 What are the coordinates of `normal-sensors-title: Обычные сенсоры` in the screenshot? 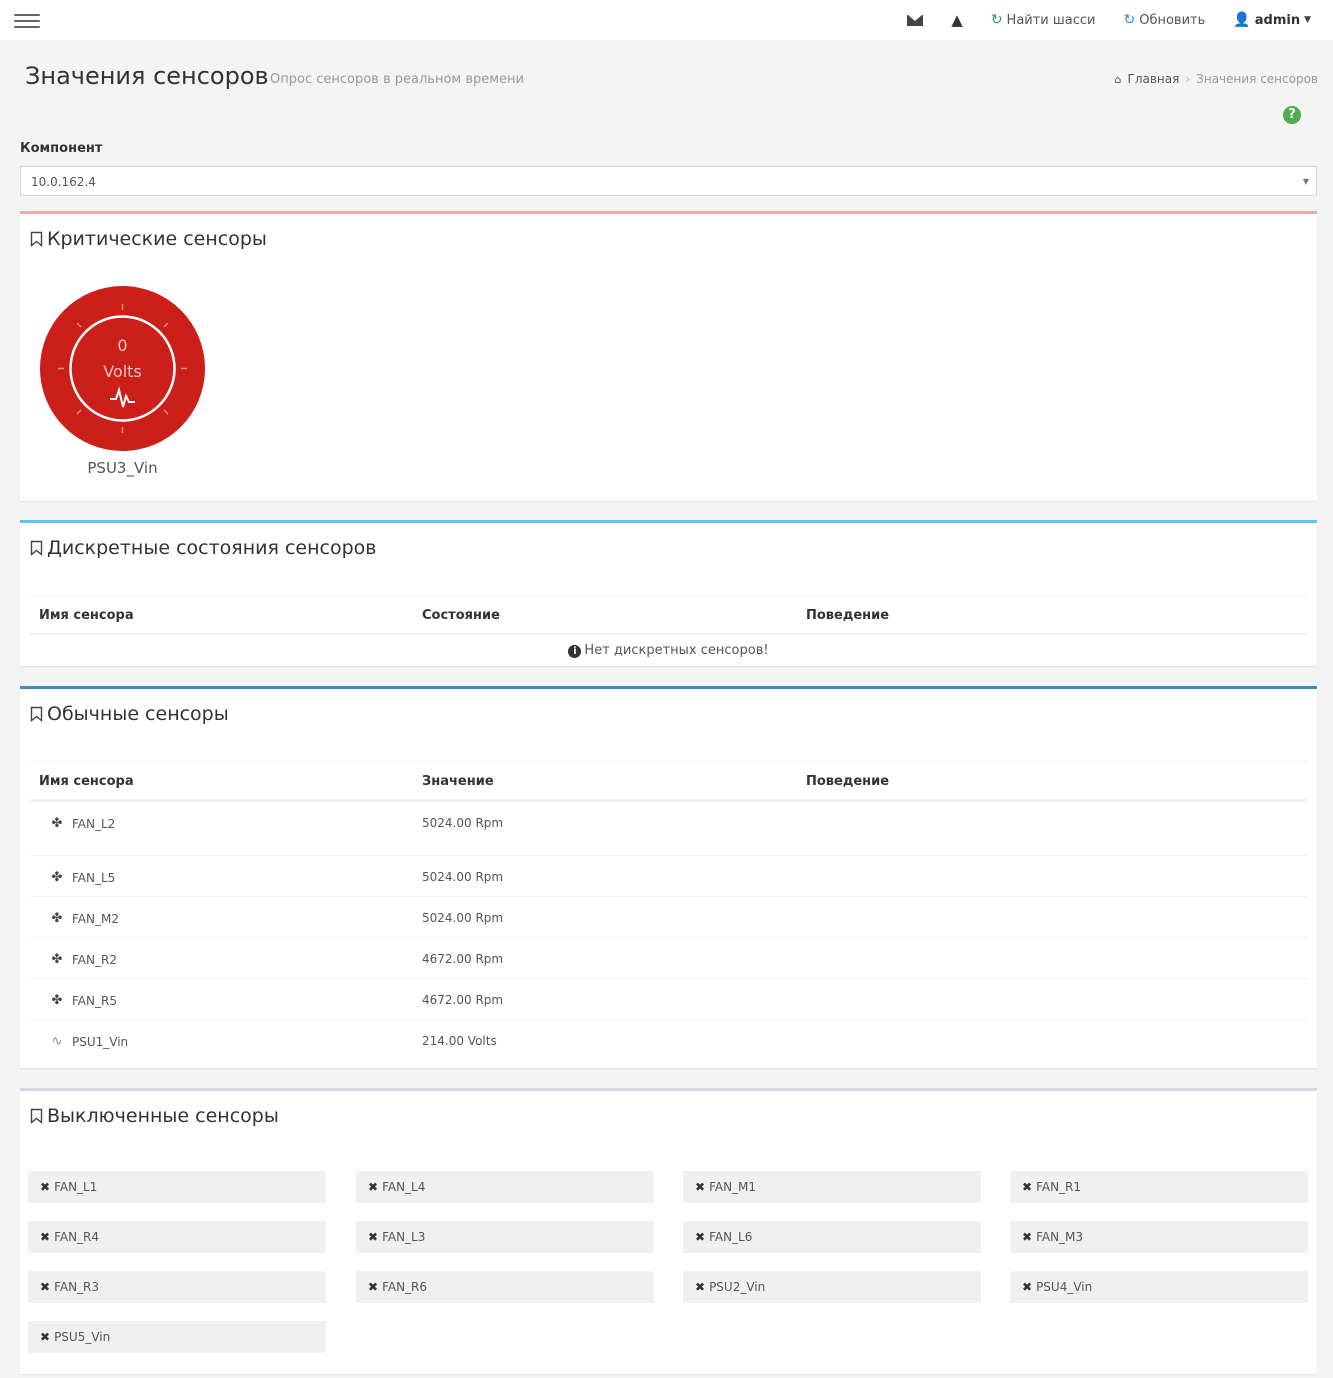 It's located at (129, 714).